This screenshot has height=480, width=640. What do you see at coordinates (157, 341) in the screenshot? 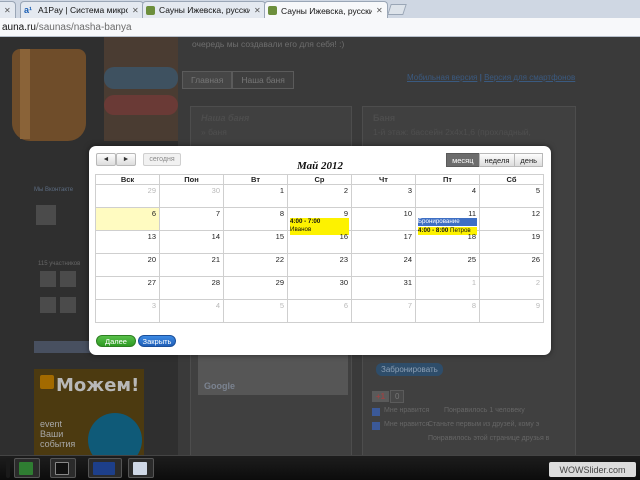
I see `close-button: Закрыть` at bounding box center [157, 341].